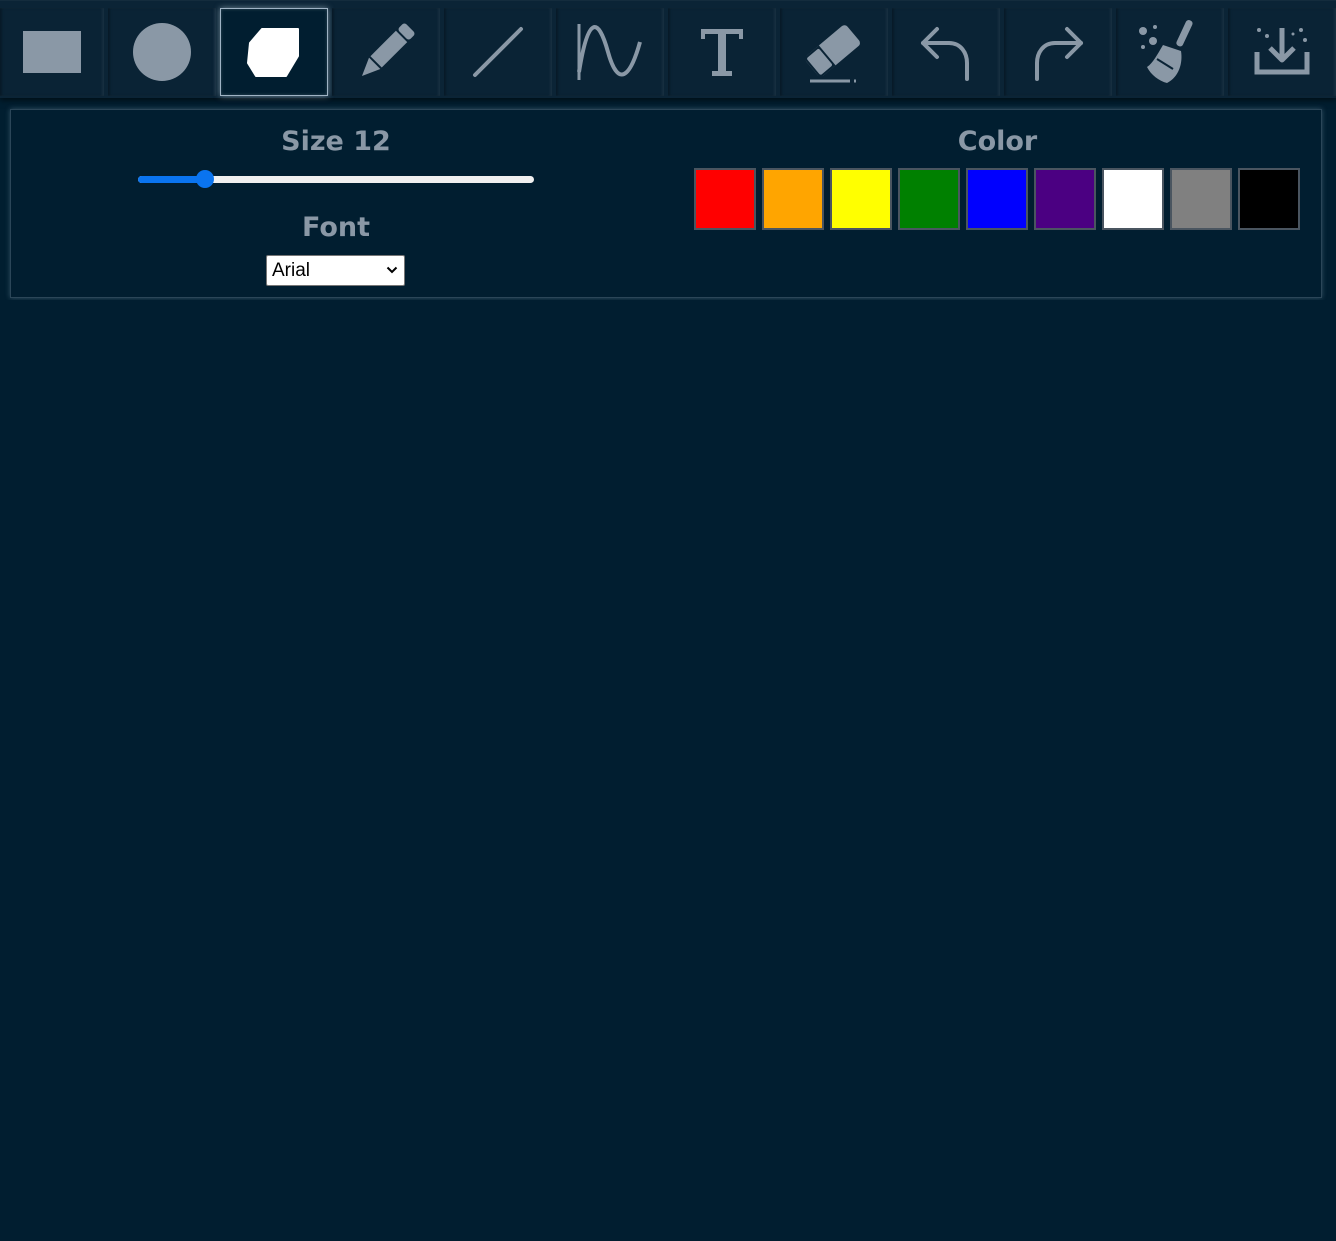 This screenshot has width=1336, height=1241. Describe the element at coordinates (291, 270) in the screenshot. I see `font-select-value: Arial` at that location.